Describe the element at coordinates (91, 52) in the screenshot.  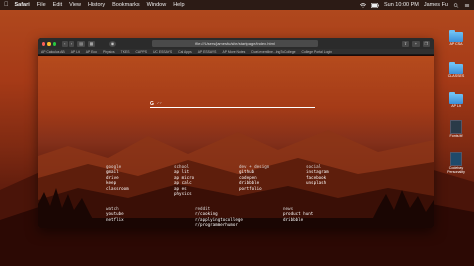
I see `favorite-ap-eco: AP Eco` at that location.